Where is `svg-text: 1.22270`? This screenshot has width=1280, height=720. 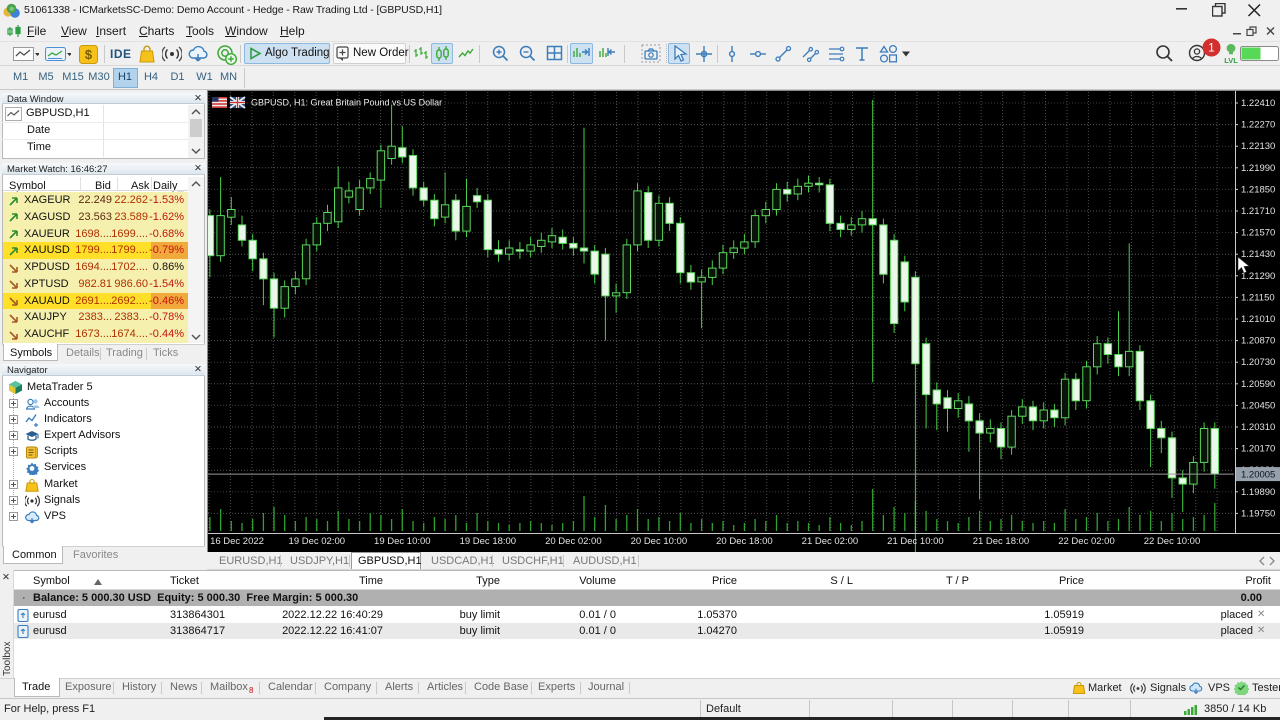
svg-text: 1.22270 is located at coordinates (1258, 125).